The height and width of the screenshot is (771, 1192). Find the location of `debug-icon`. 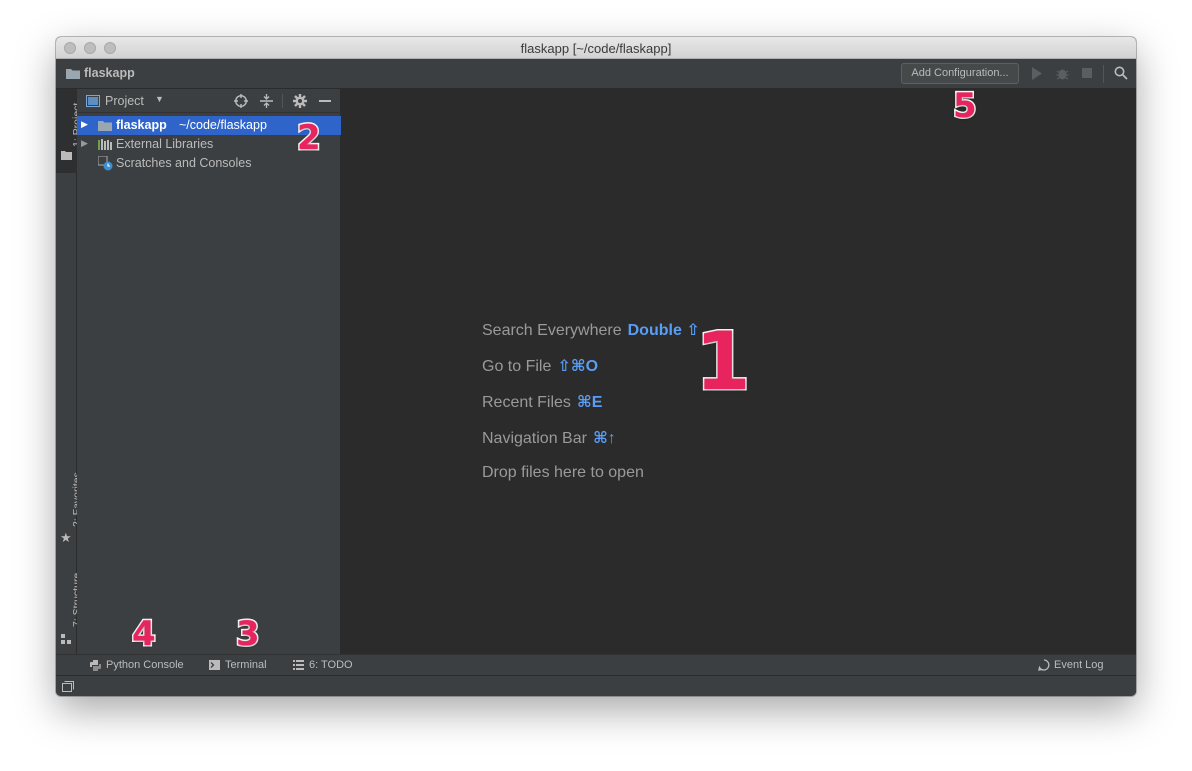

debug-icon is located at coordinates (1062, 73).